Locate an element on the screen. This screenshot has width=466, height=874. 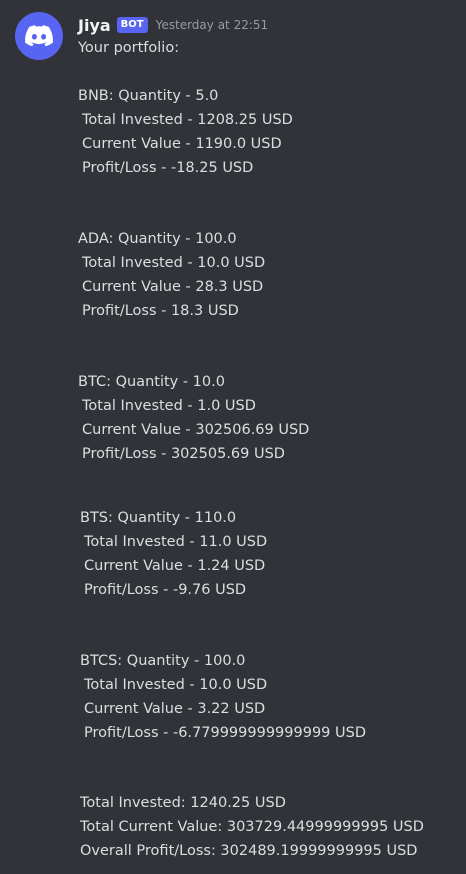
holding-current-value: Current Value - 28.3 USD is located at coordinates (173, 287).